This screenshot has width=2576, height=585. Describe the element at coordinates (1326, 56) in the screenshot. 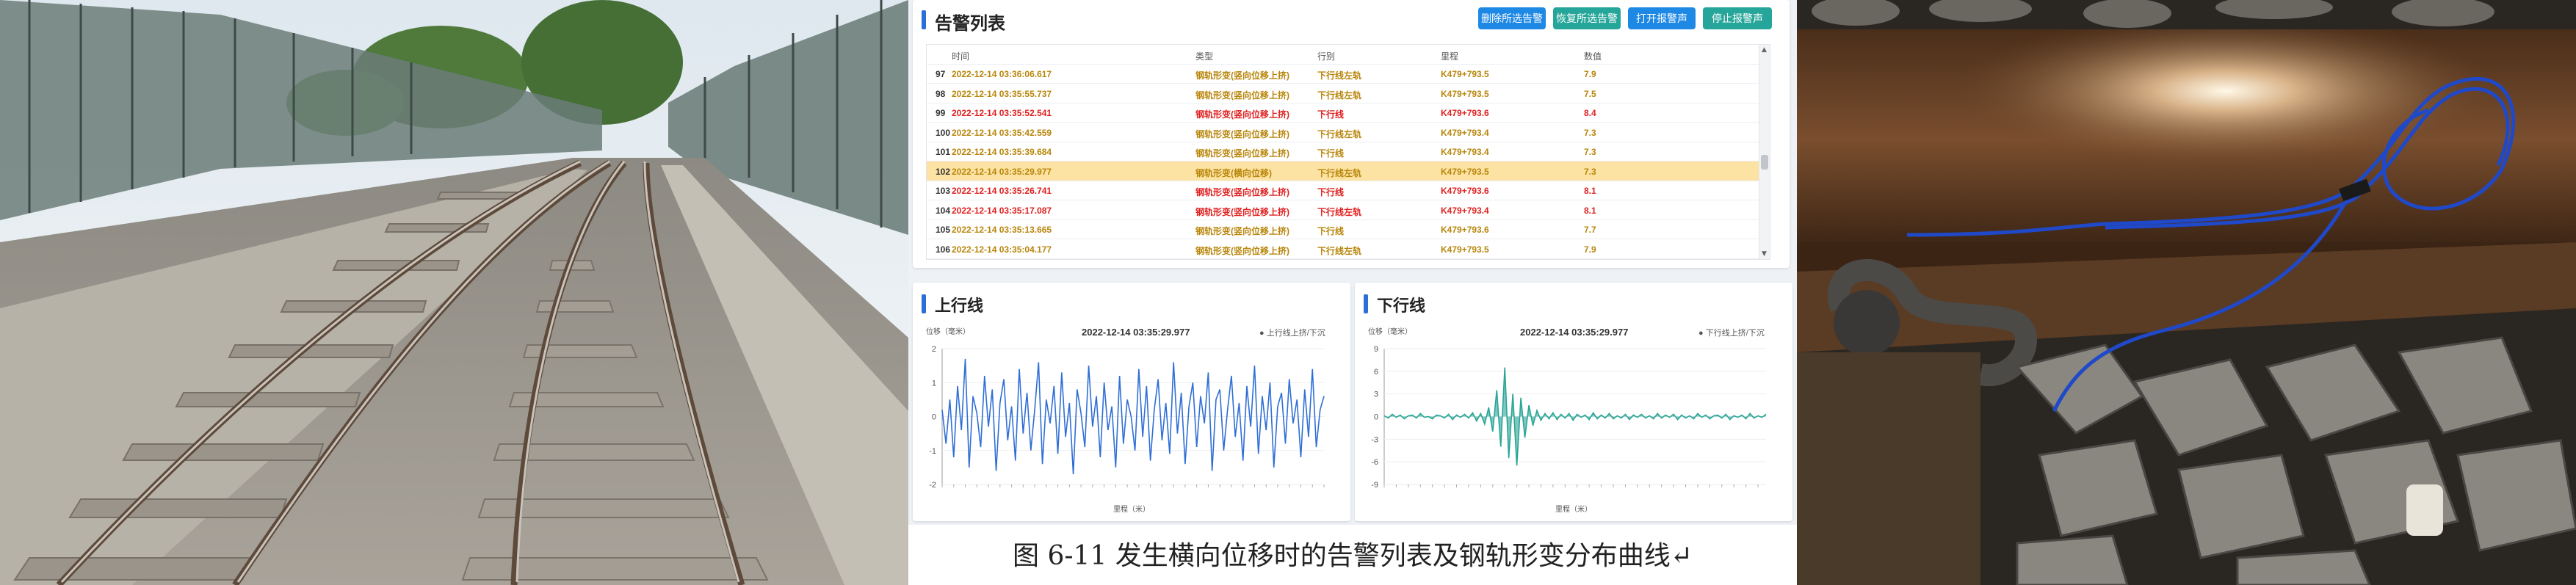

I see `column-header-line: 行别` at that location.